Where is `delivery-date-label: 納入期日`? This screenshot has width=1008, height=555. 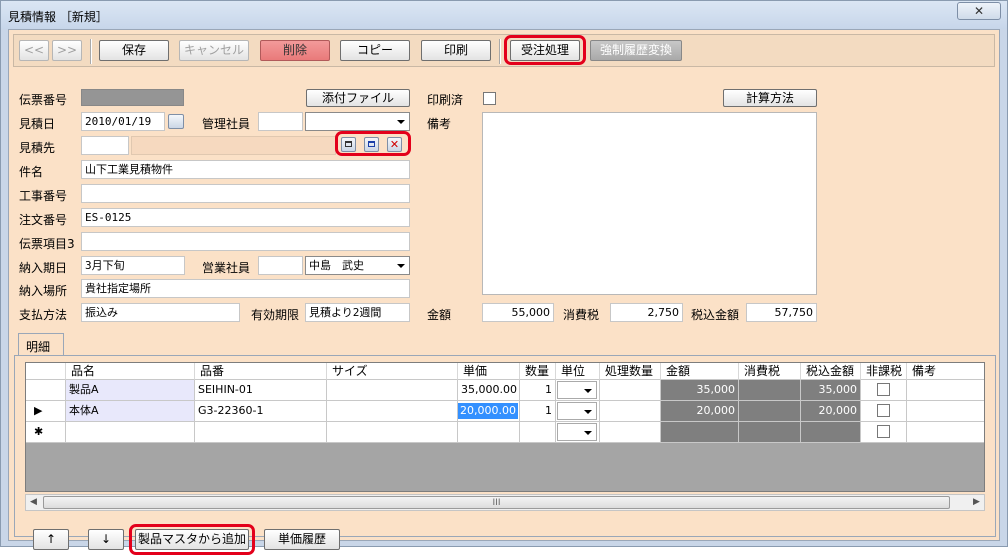
delivery-date-label: 納入期日 is located at coordinates (43, 268).